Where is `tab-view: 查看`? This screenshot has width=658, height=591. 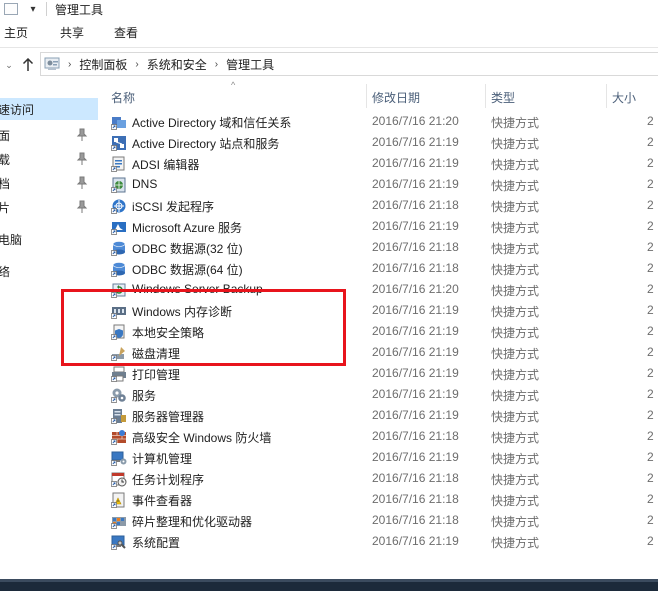 tab-view: 查看 is located at coordinates (126, 32).